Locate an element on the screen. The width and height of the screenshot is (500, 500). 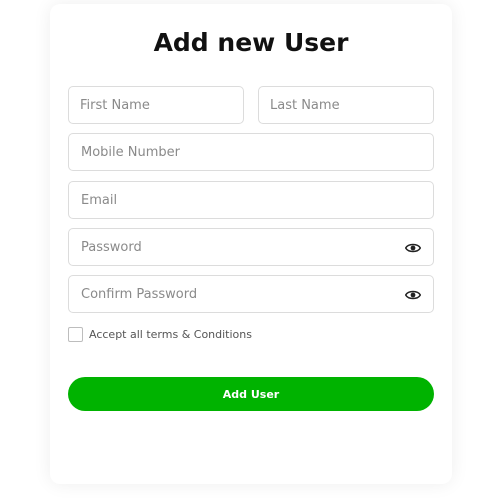
password-field is located at coordinates (251, 247).